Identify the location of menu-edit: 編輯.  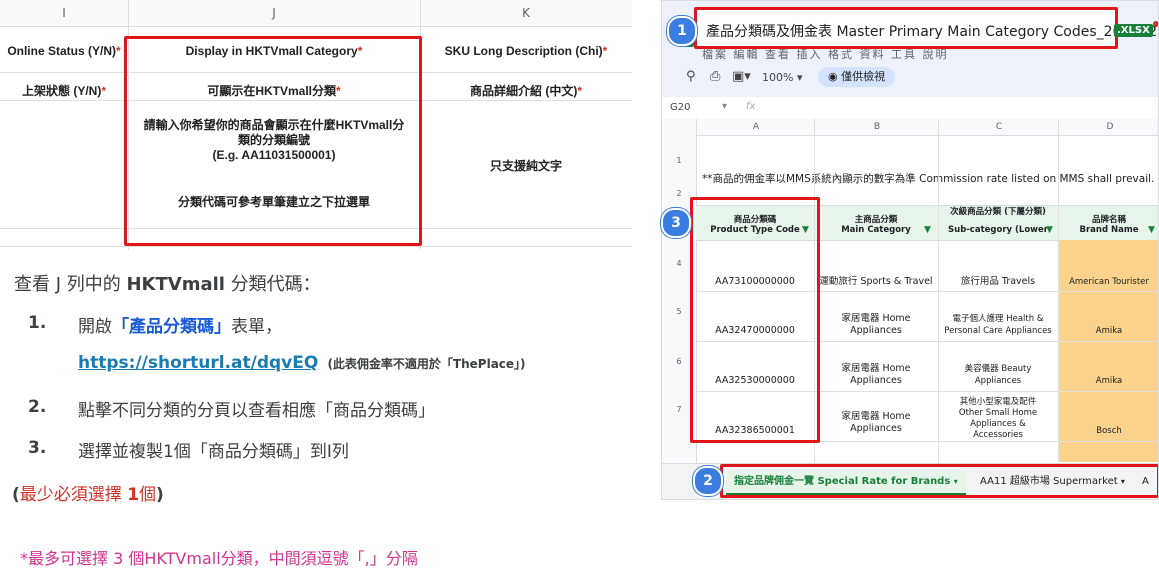
(747, 54).